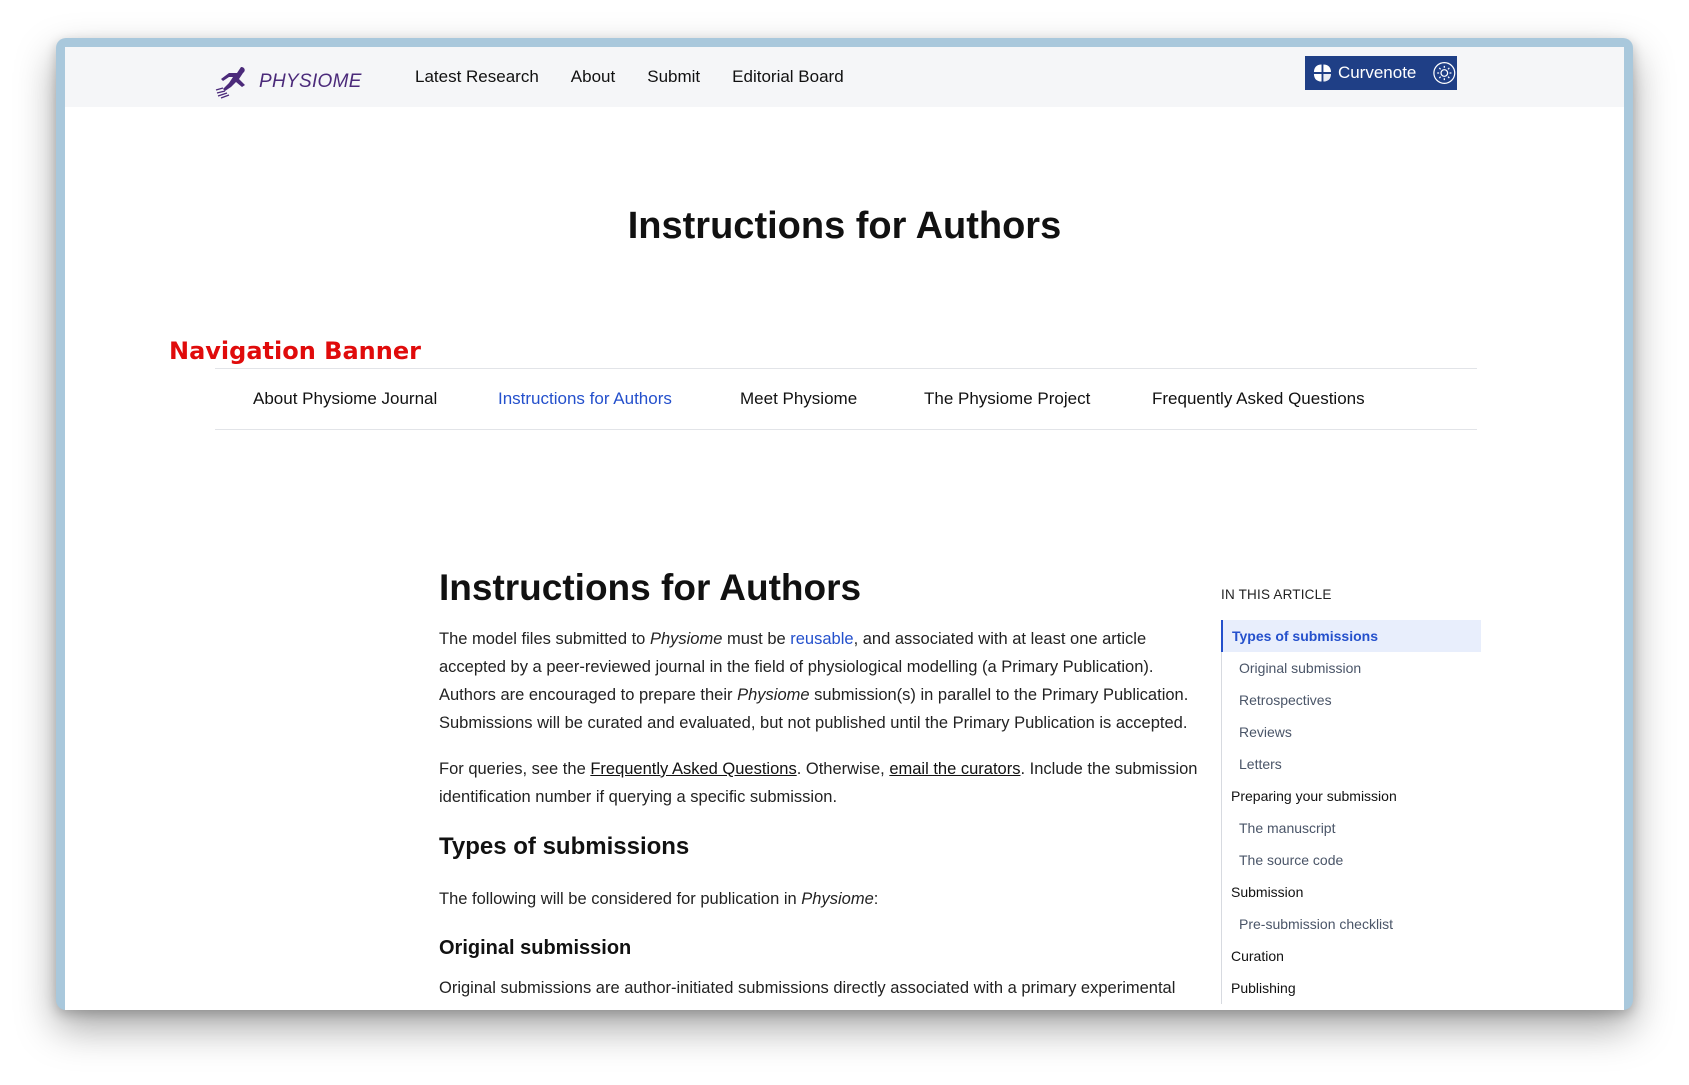  I want to click on text: For queries, see the, so click(515, 769).